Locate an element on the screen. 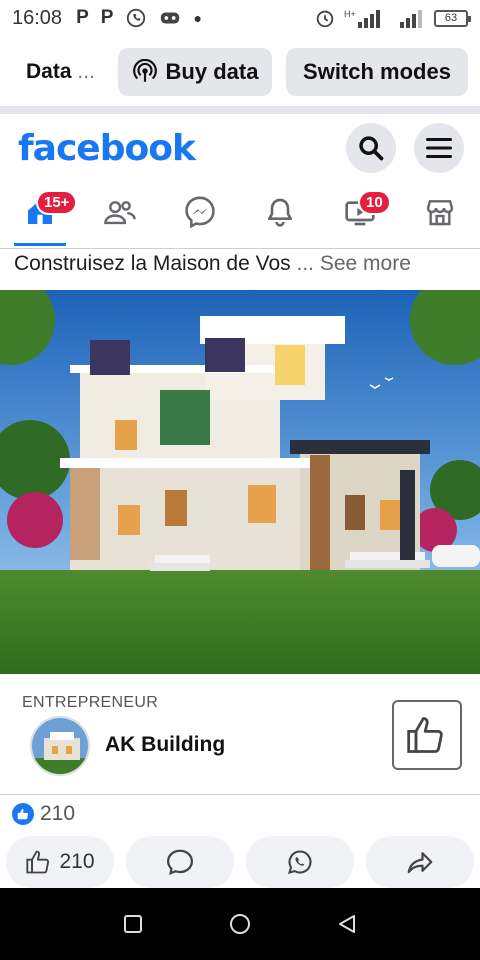  comment-icon is located at coordinates (180, 862).